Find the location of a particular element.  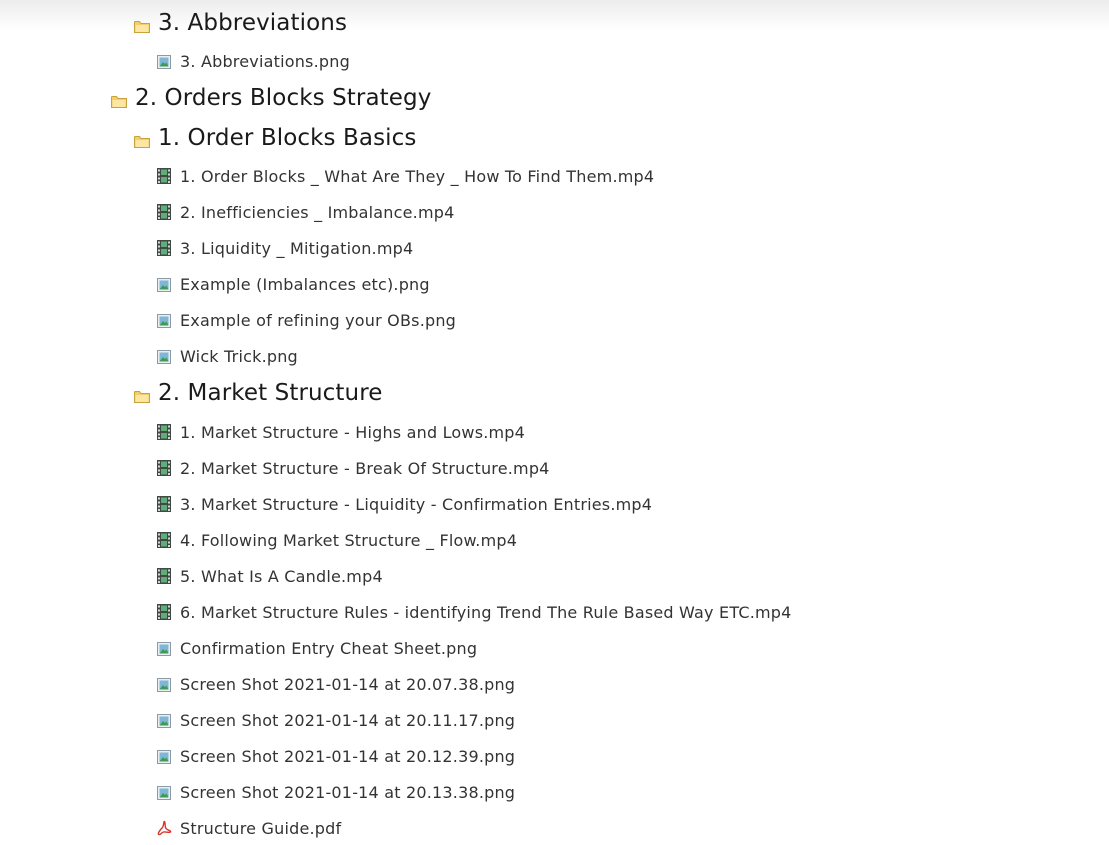

file-row: Wick Trick.png is located at coordinates (227, 356).